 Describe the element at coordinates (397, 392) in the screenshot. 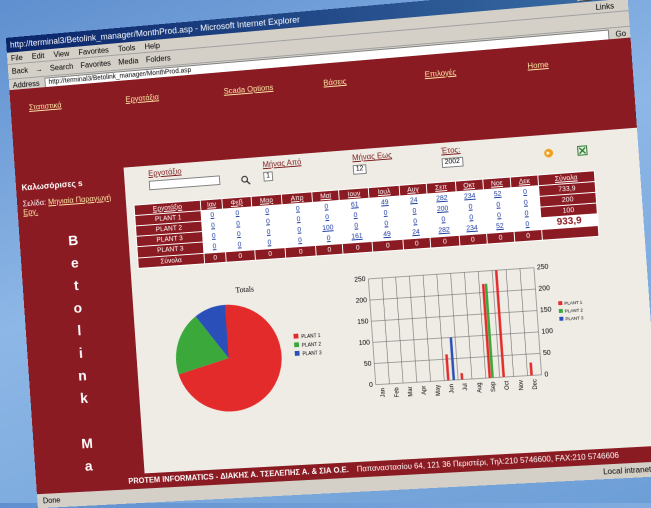

I see `x-tick-label: Feb` at that location.